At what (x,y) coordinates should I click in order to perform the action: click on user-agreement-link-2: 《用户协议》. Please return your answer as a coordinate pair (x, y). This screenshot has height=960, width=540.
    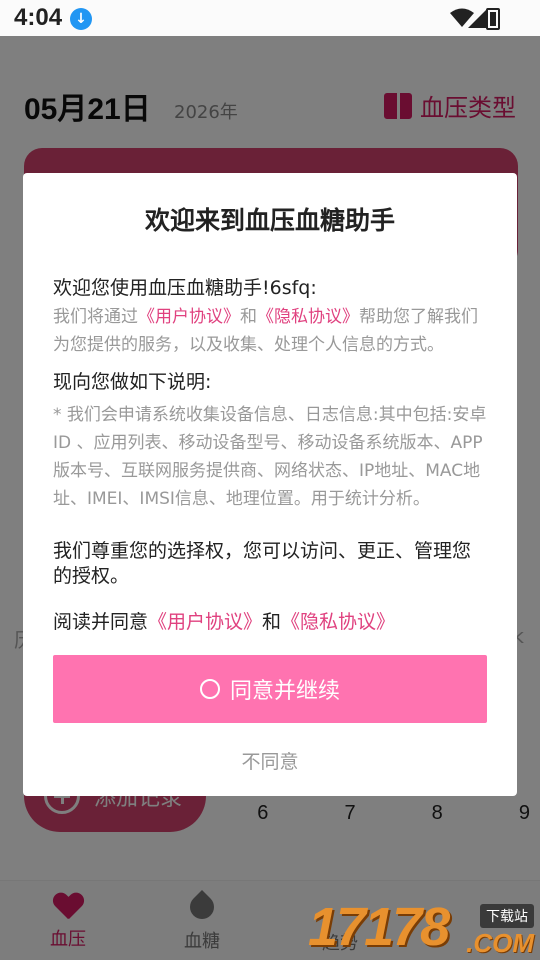
    Looking at the image, I should click on (205, 622).